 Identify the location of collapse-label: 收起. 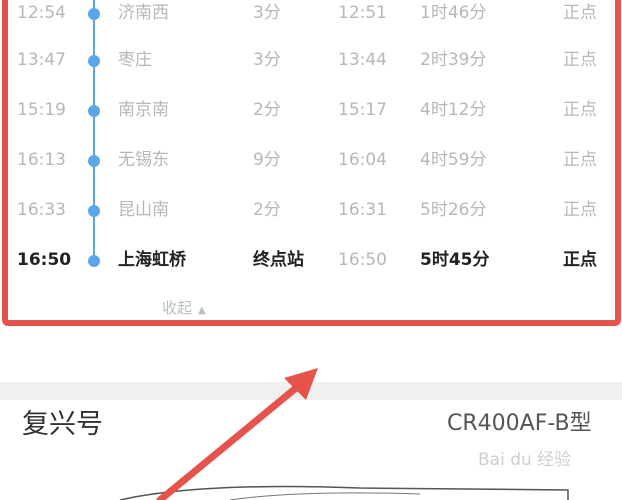
(177, 307).